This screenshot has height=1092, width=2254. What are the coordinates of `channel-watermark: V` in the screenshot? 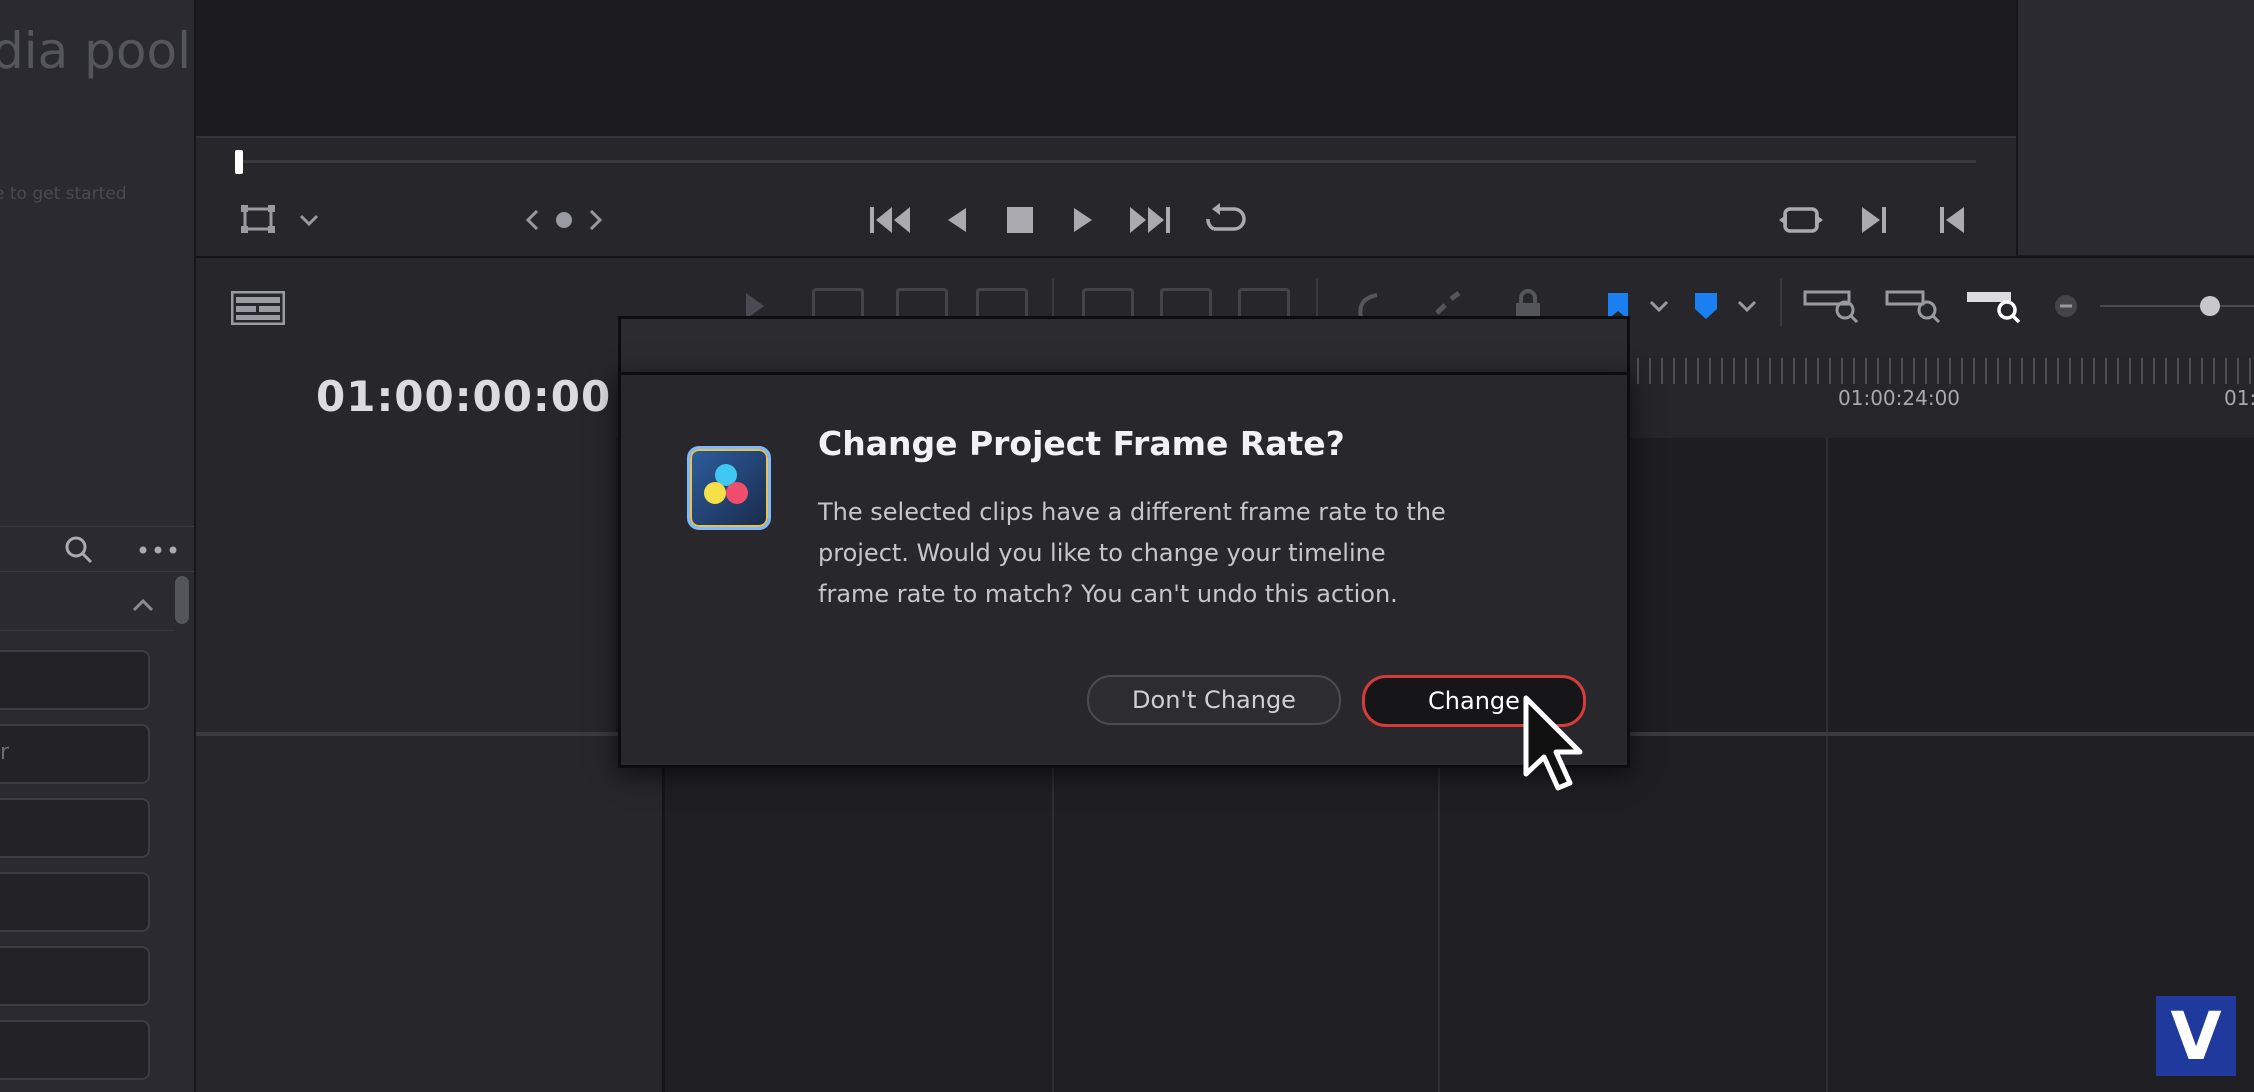 It's located at (2196, 1036).